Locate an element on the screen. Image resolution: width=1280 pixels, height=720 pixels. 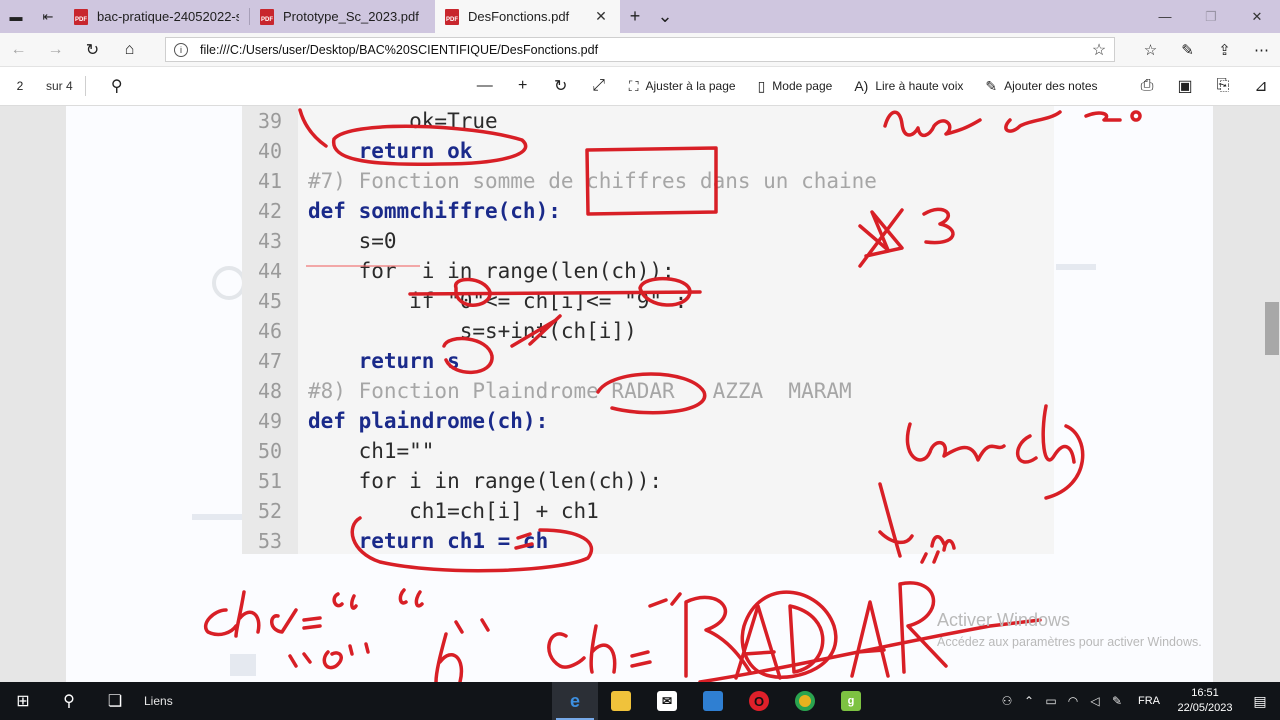
notifications-icon: ▤ is located at coordinates (1260, 701).